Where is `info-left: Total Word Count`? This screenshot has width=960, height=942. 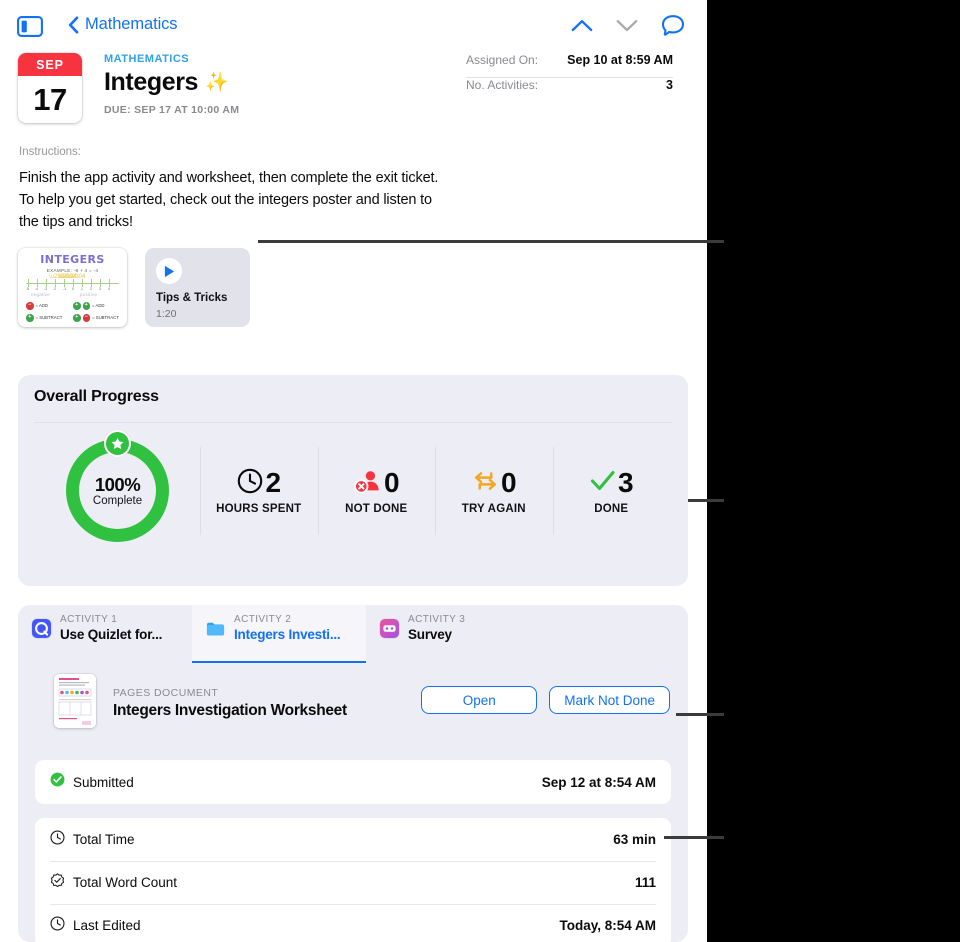 info-left: Total Word Count is located at coordinates (114, 882).